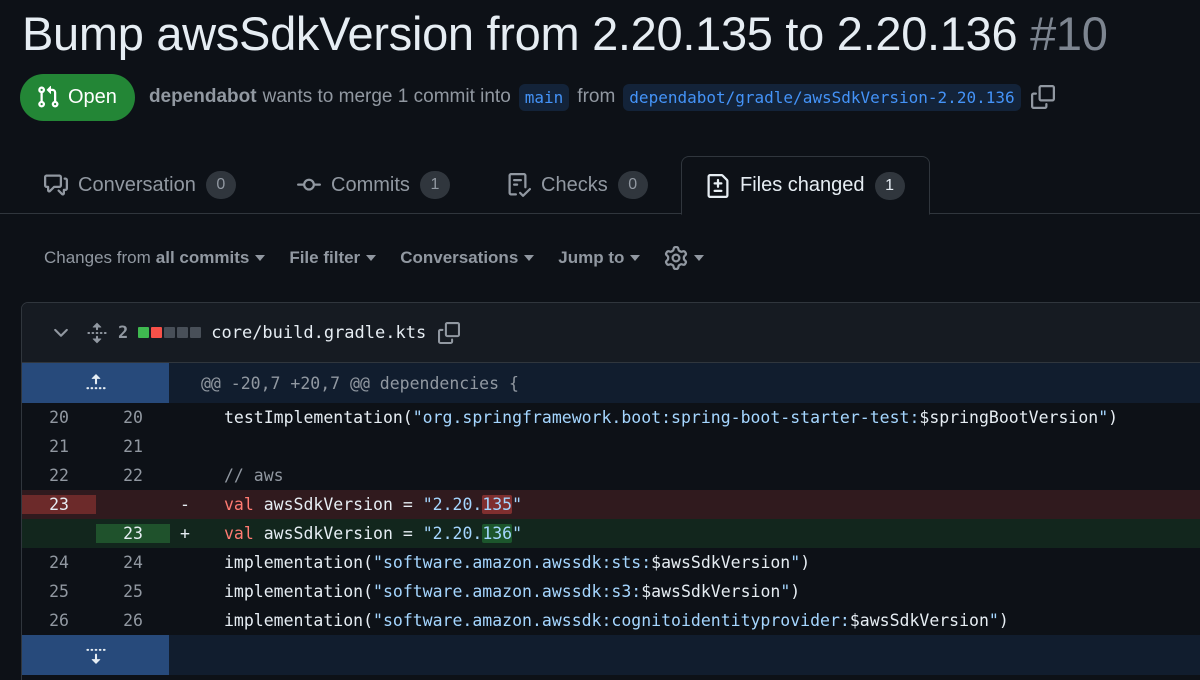 This screenshot has height=680, width=1200. What do you see at coordinates (596, 96) in the screenshot?
I see `from-text: from` at bounding box center [596, 96].